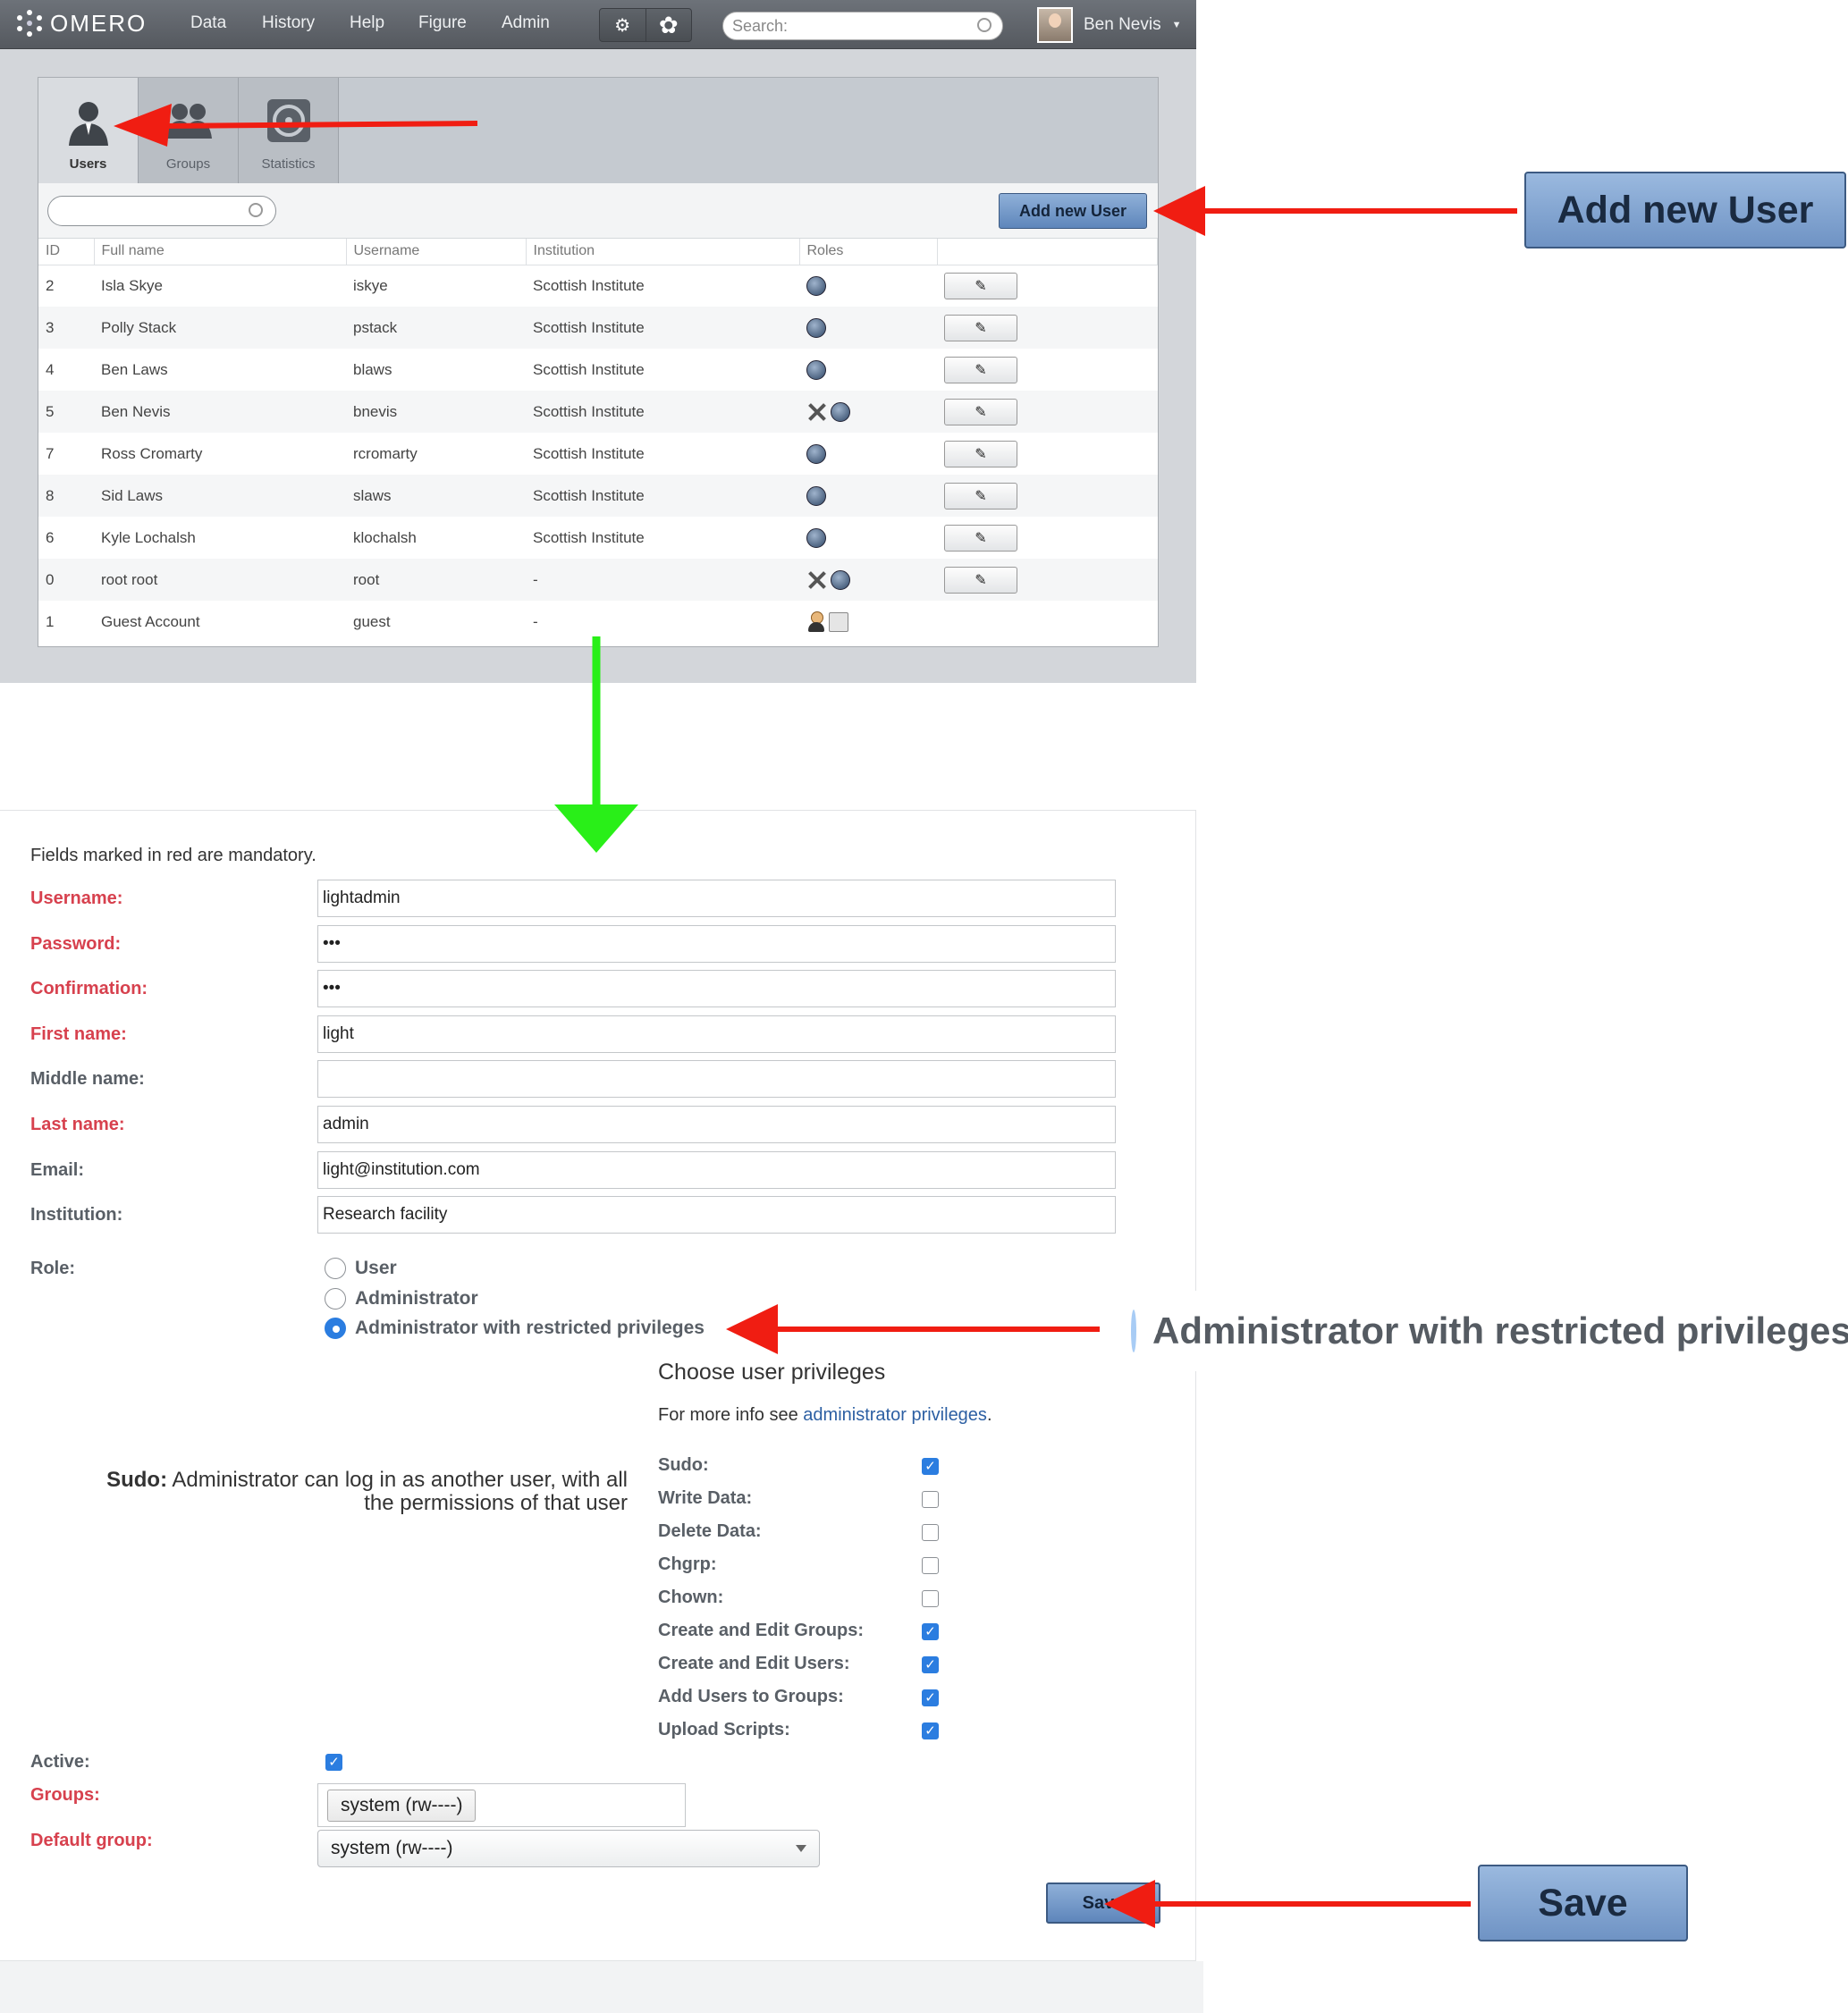  Describe the element at coordinates (596, 744) in the screenshot. I see `arrow-down-to-form` at that location.